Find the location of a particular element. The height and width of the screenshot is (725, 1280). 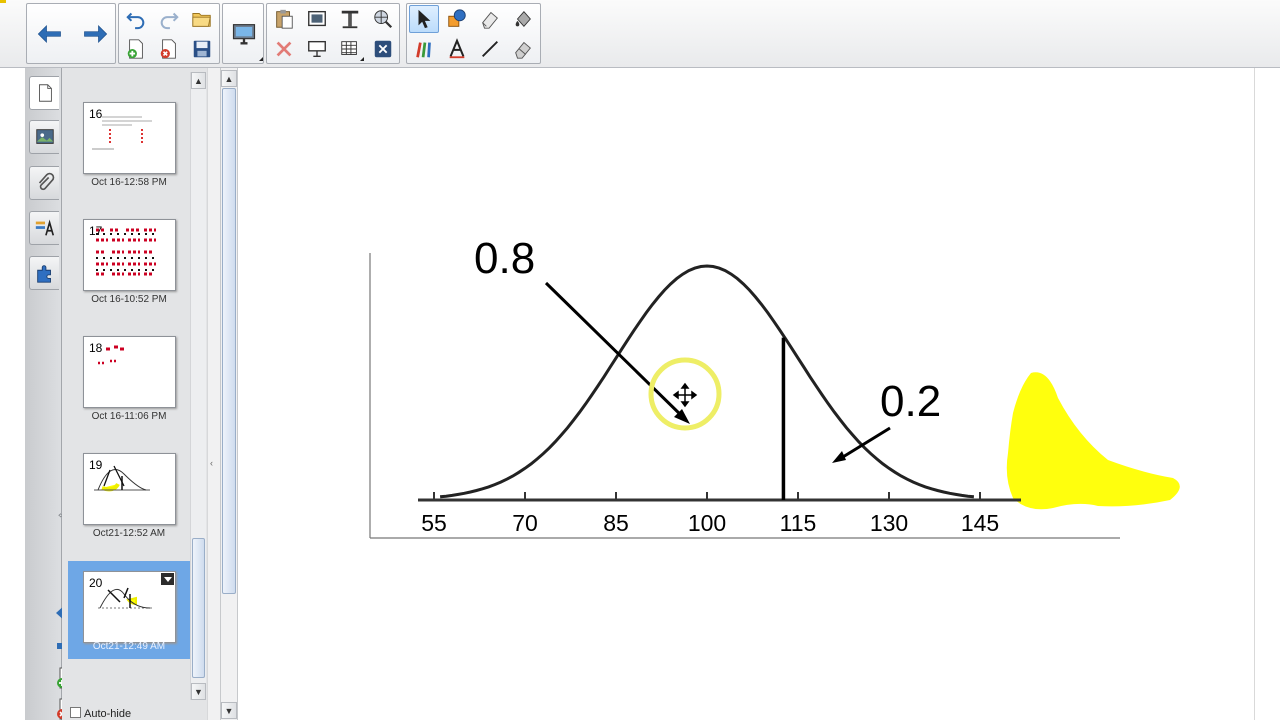

delete-page-icon is located at coordinates (168, 49).